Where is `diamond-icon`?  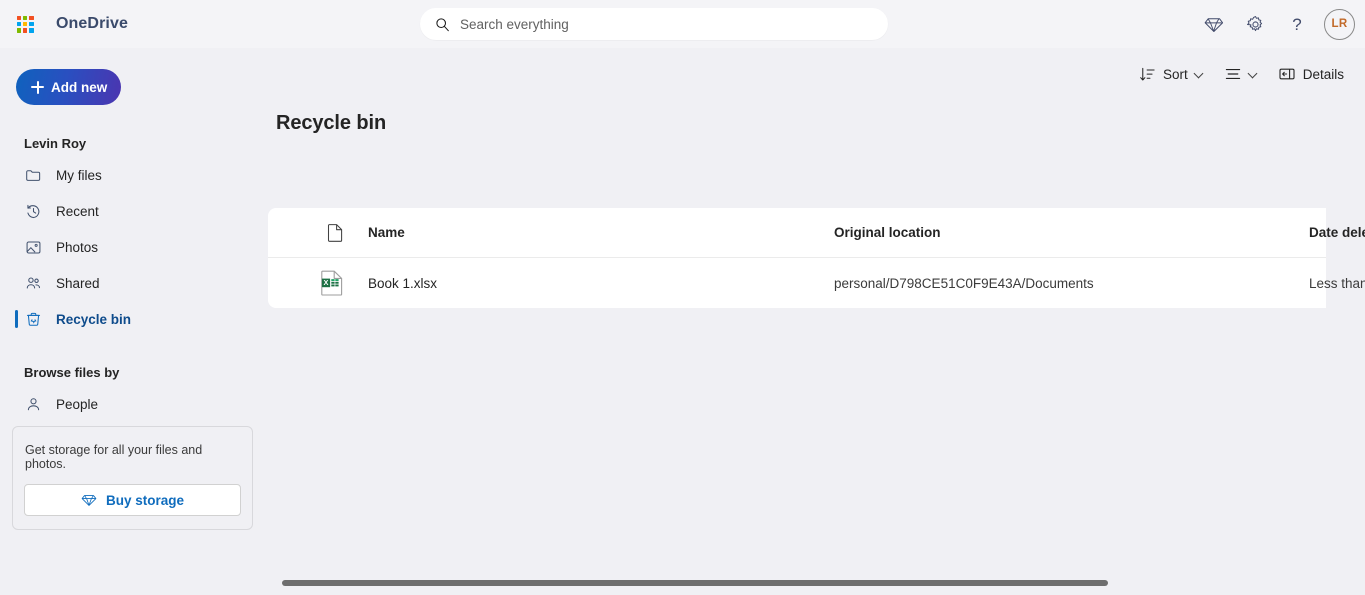 diamond-icon is located at coordinates (89, 500).